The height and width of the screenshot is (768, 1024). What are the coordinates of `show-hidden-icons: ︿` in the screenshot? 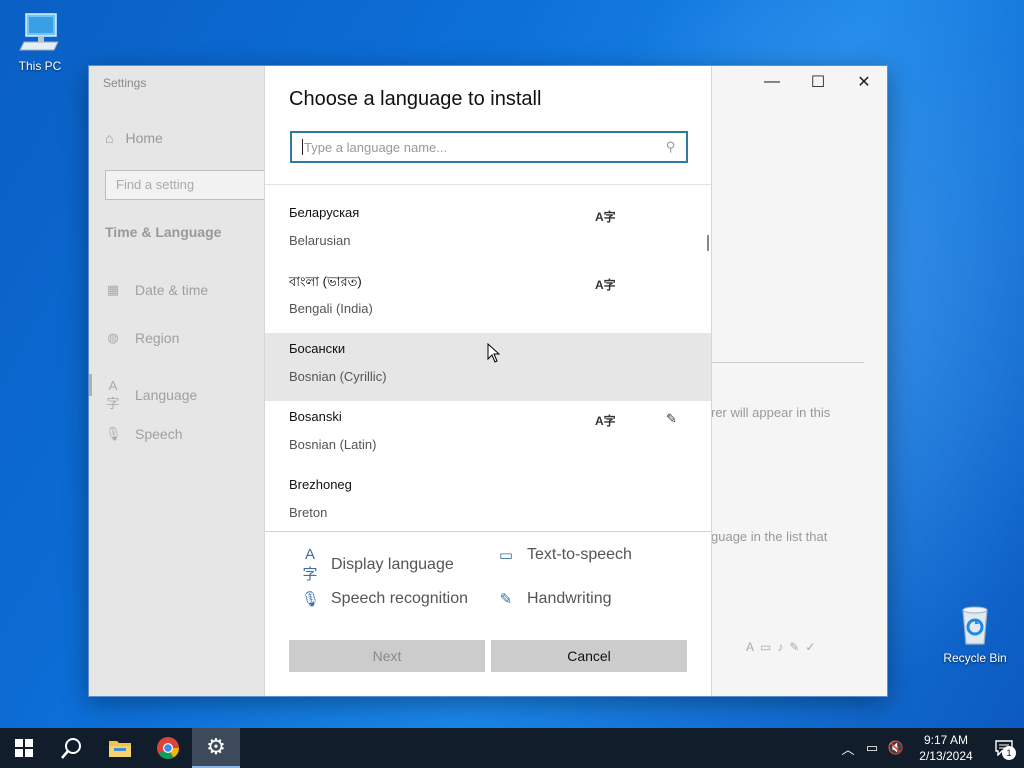 It's located at (848, 748).